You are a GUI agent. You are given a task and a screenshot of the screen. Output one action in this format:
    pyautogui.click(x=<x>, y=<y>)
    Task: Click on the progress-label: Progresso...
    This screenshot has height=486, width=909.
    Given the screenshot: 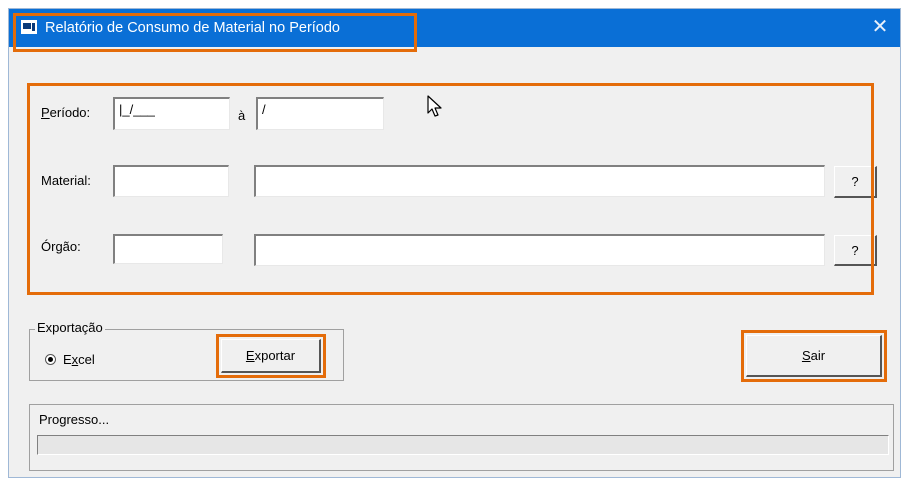 What is the action you would take?
    pyautogui.click(x=74, y=419)
    